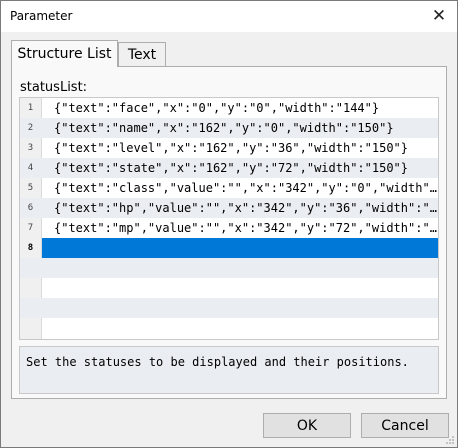 This screenshot has width=458, height=448. I want to click on list-label: statusList:, so click(54, 87).